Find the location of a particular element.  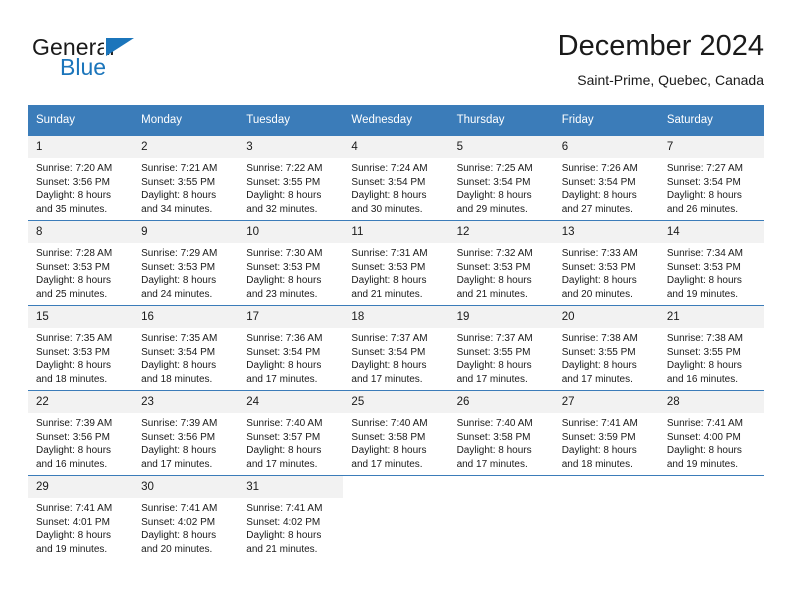

triangle-logo-icon is located at coordinates (120, 47).